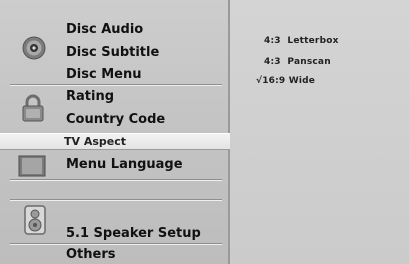 This screenshot has height=264, width=409. Describe the element at coordinates (32, 168) in the screenshot. I see `tv-icon` at that location.